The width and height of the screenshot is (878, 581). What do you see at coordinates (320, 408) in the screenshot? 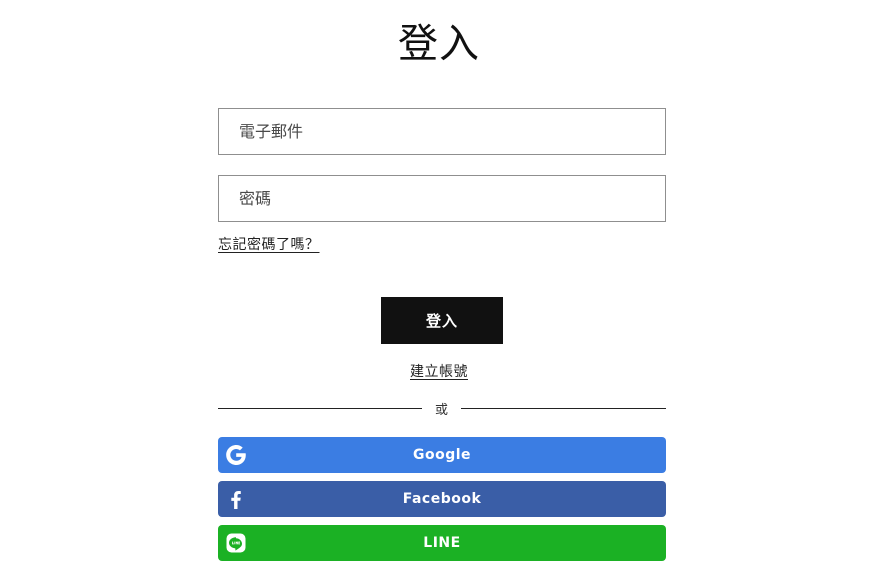
I see `divider-line-left` at bounding box center [320, 408].